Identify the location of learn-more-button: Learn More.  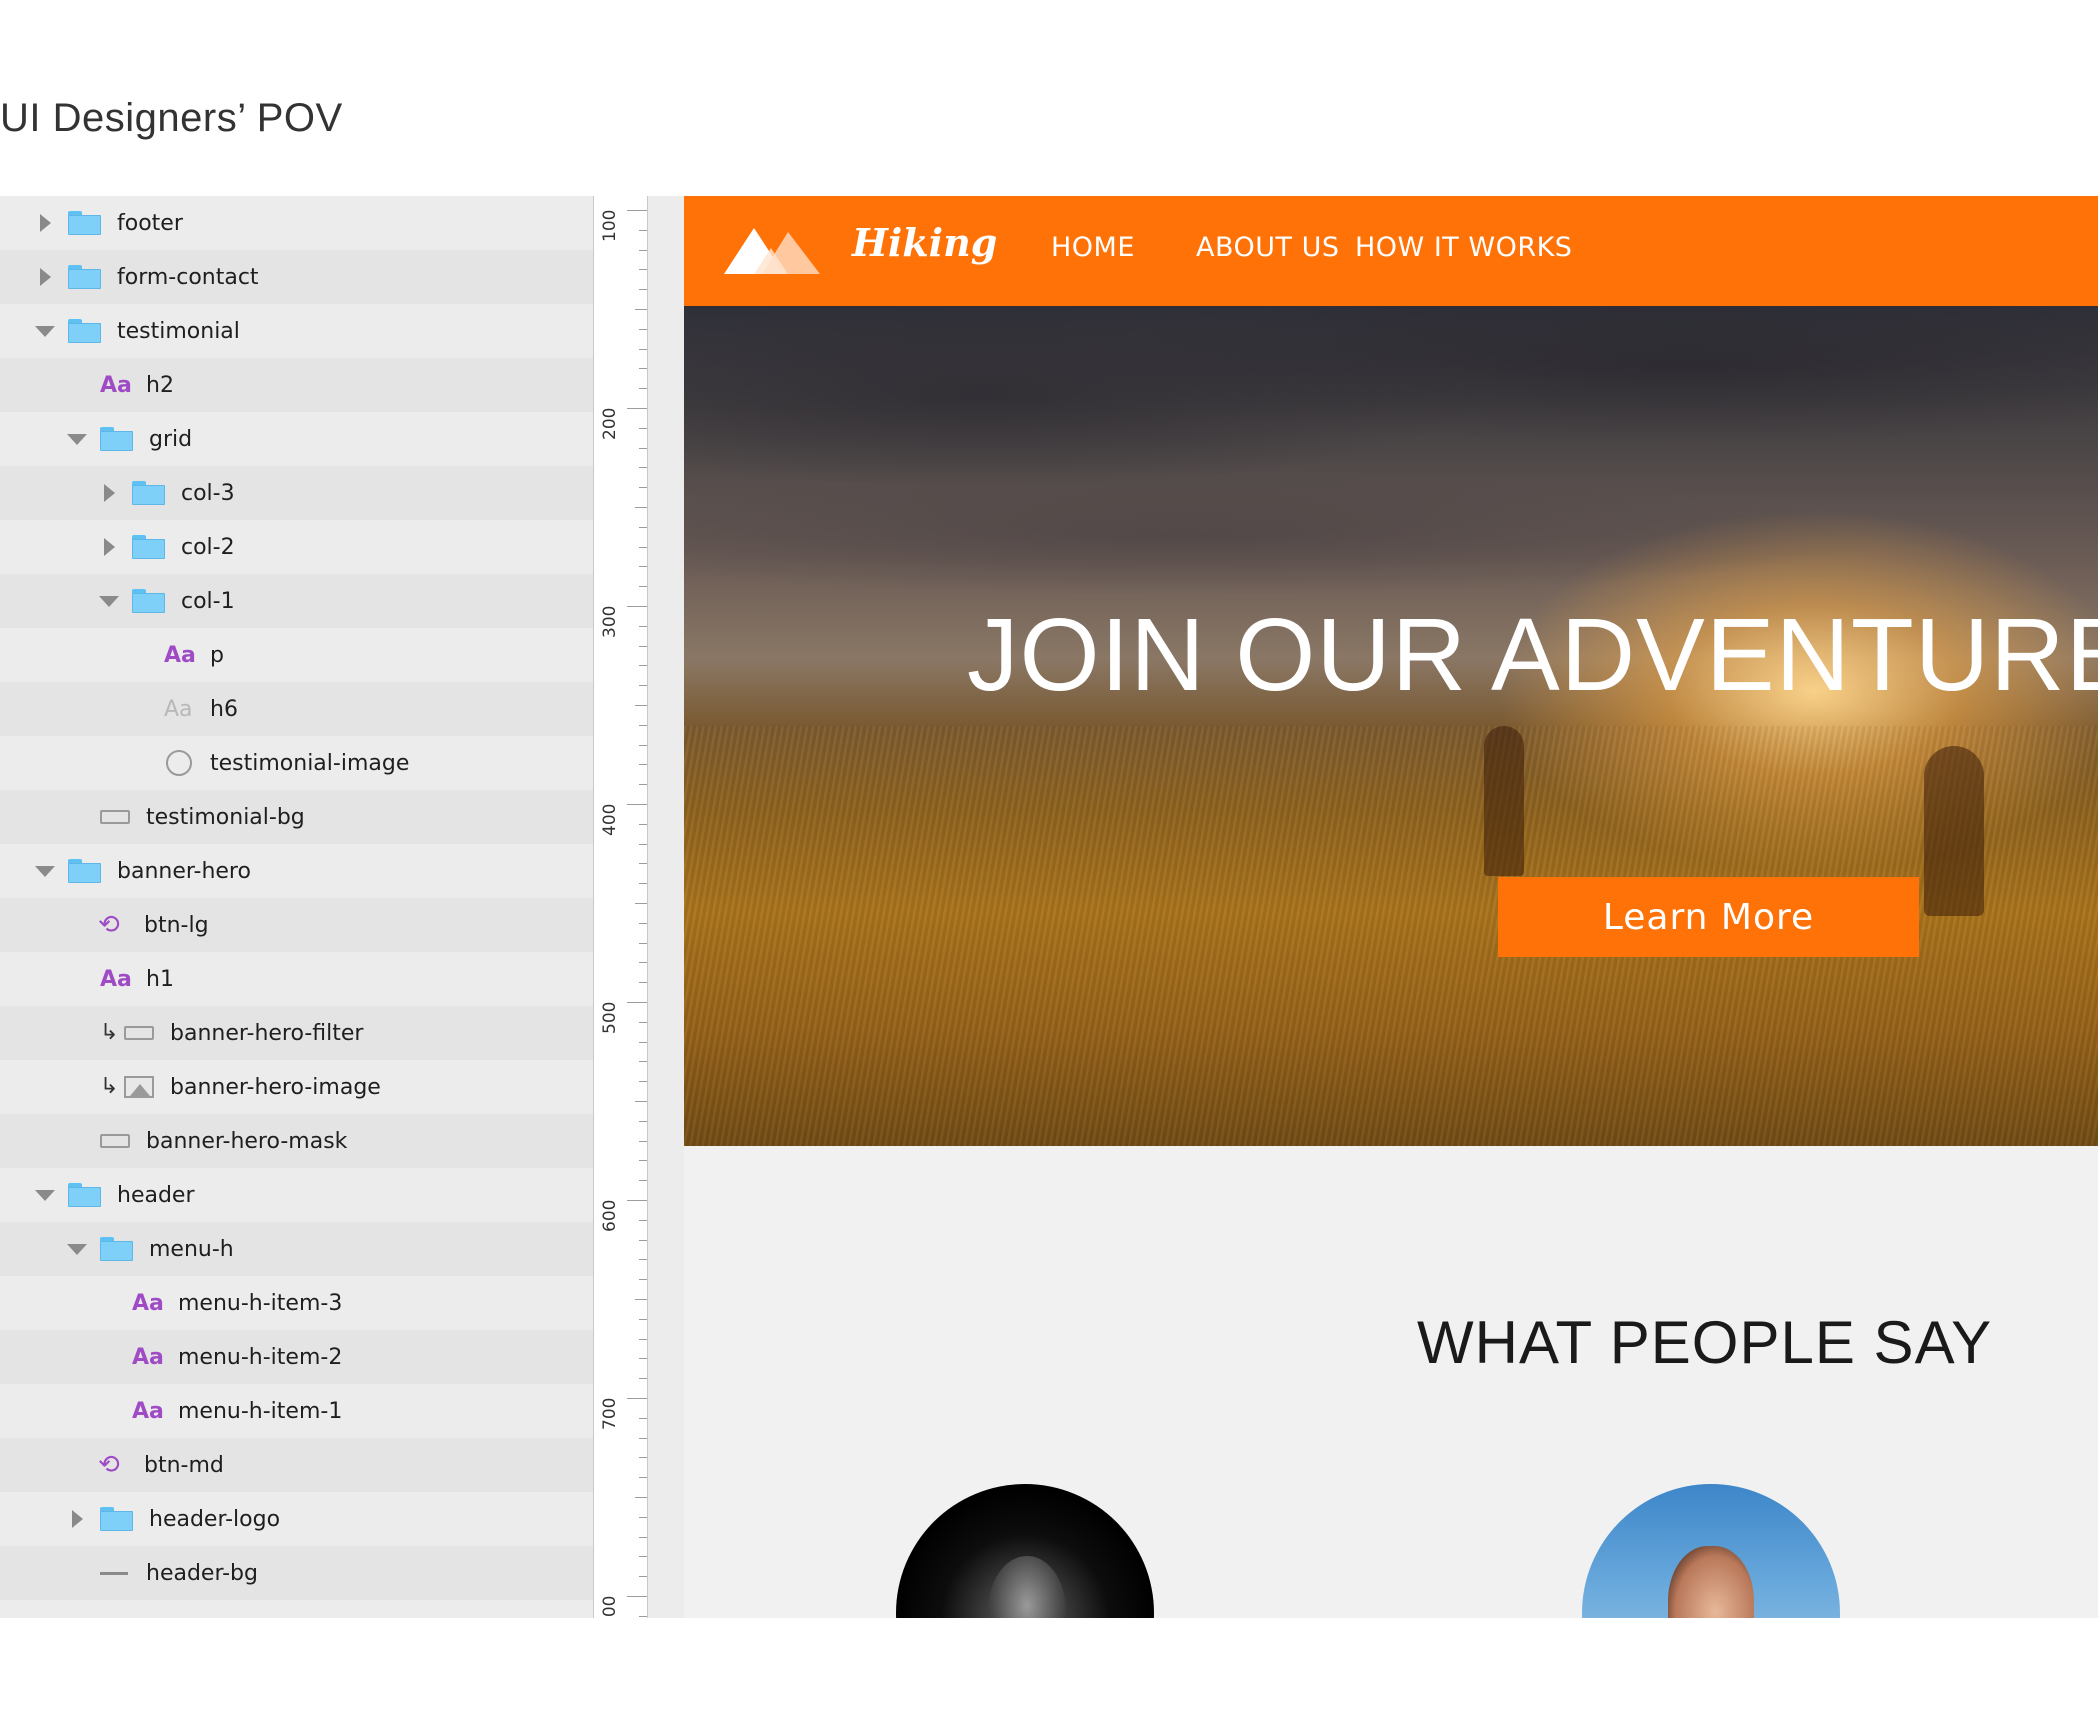
(1708, 917).